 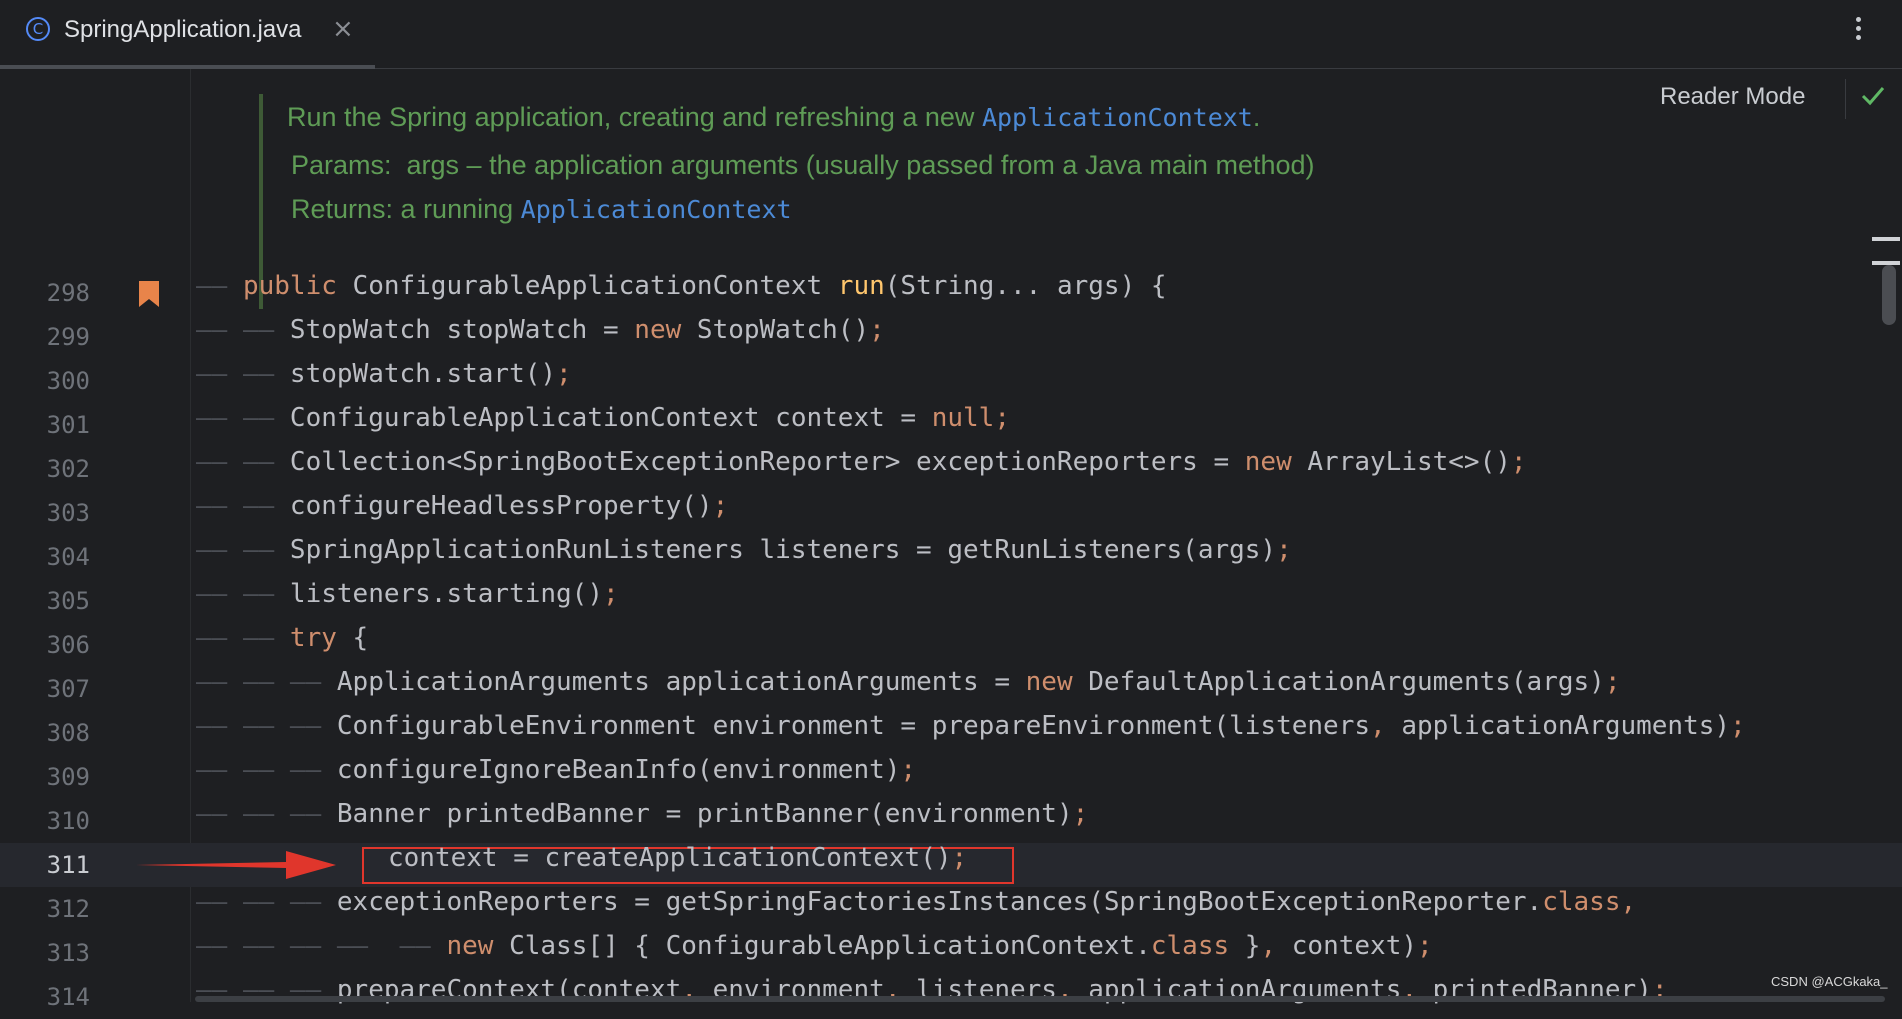 What do you see at coordinates (384, 374) in the screenshot?
I see `code-text: —— —— stopWatch.start();` at bounding box center [384, 374].